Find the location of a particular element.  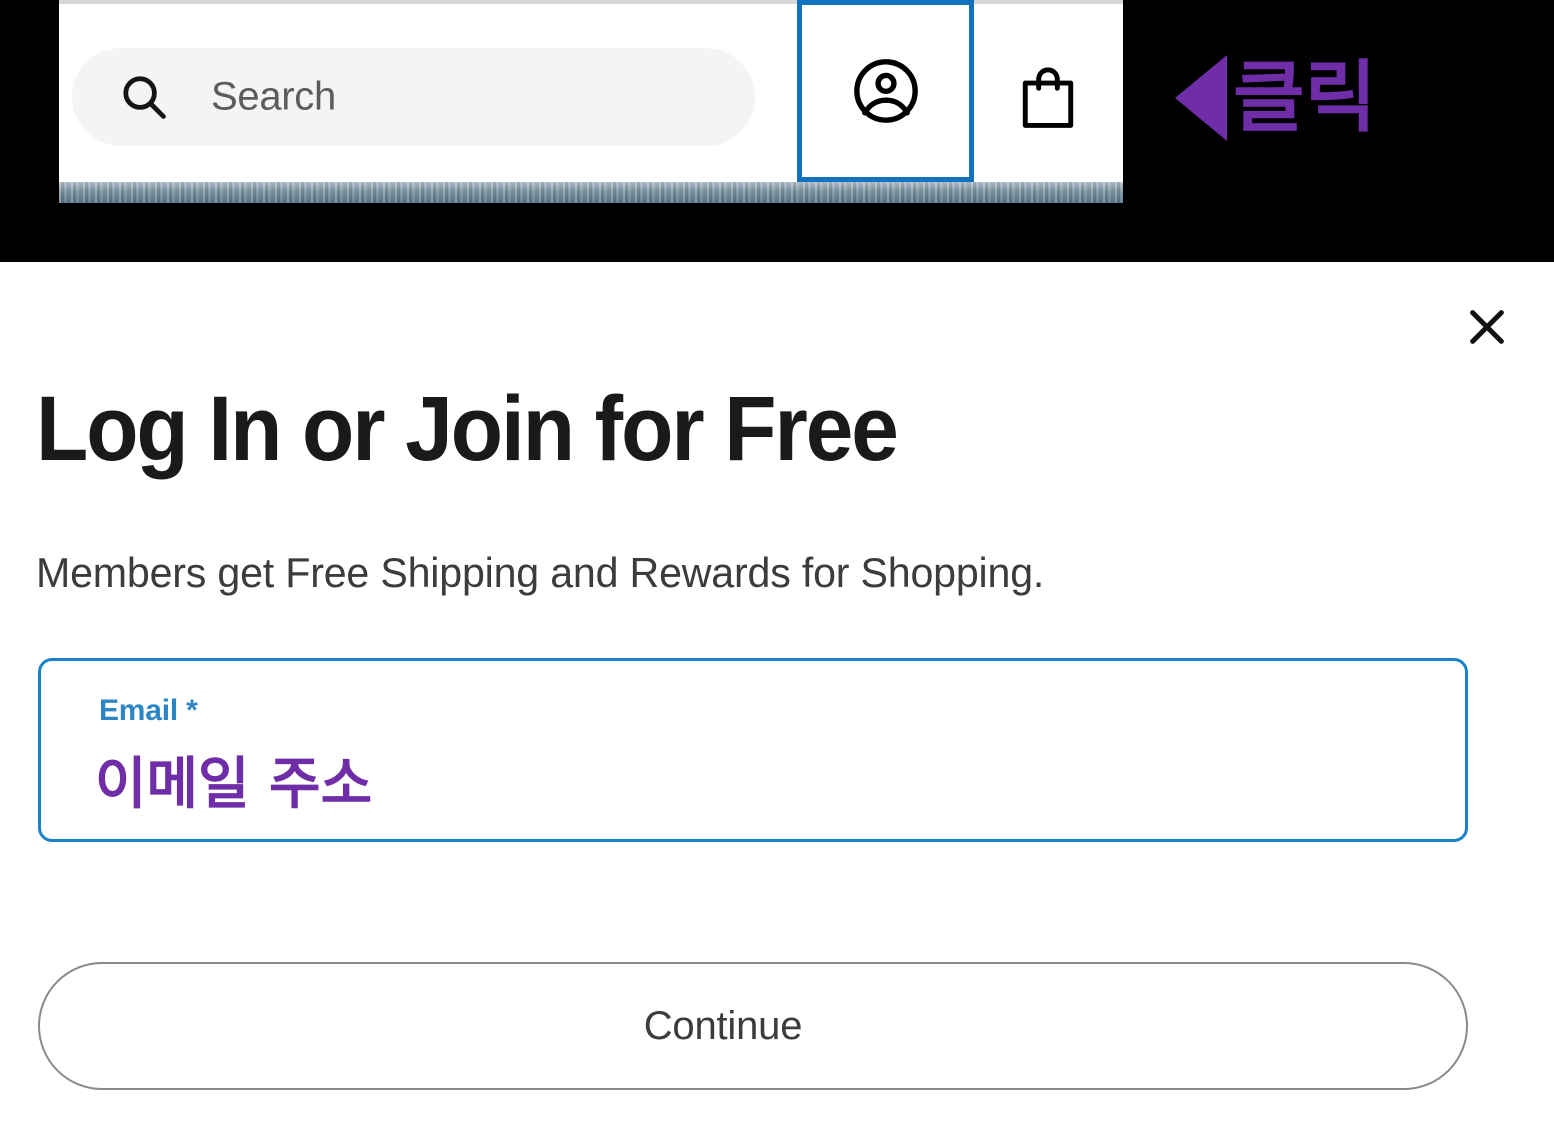

account-circle-icon is located at coordinates (886, 91).